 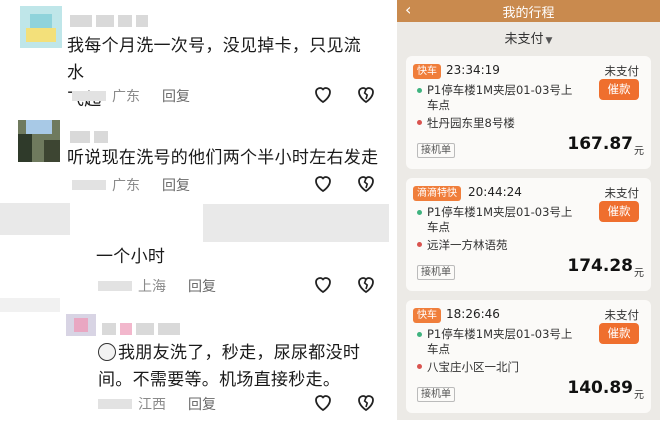 I want to click on location-label: 江西, so click(x=152, y=405).